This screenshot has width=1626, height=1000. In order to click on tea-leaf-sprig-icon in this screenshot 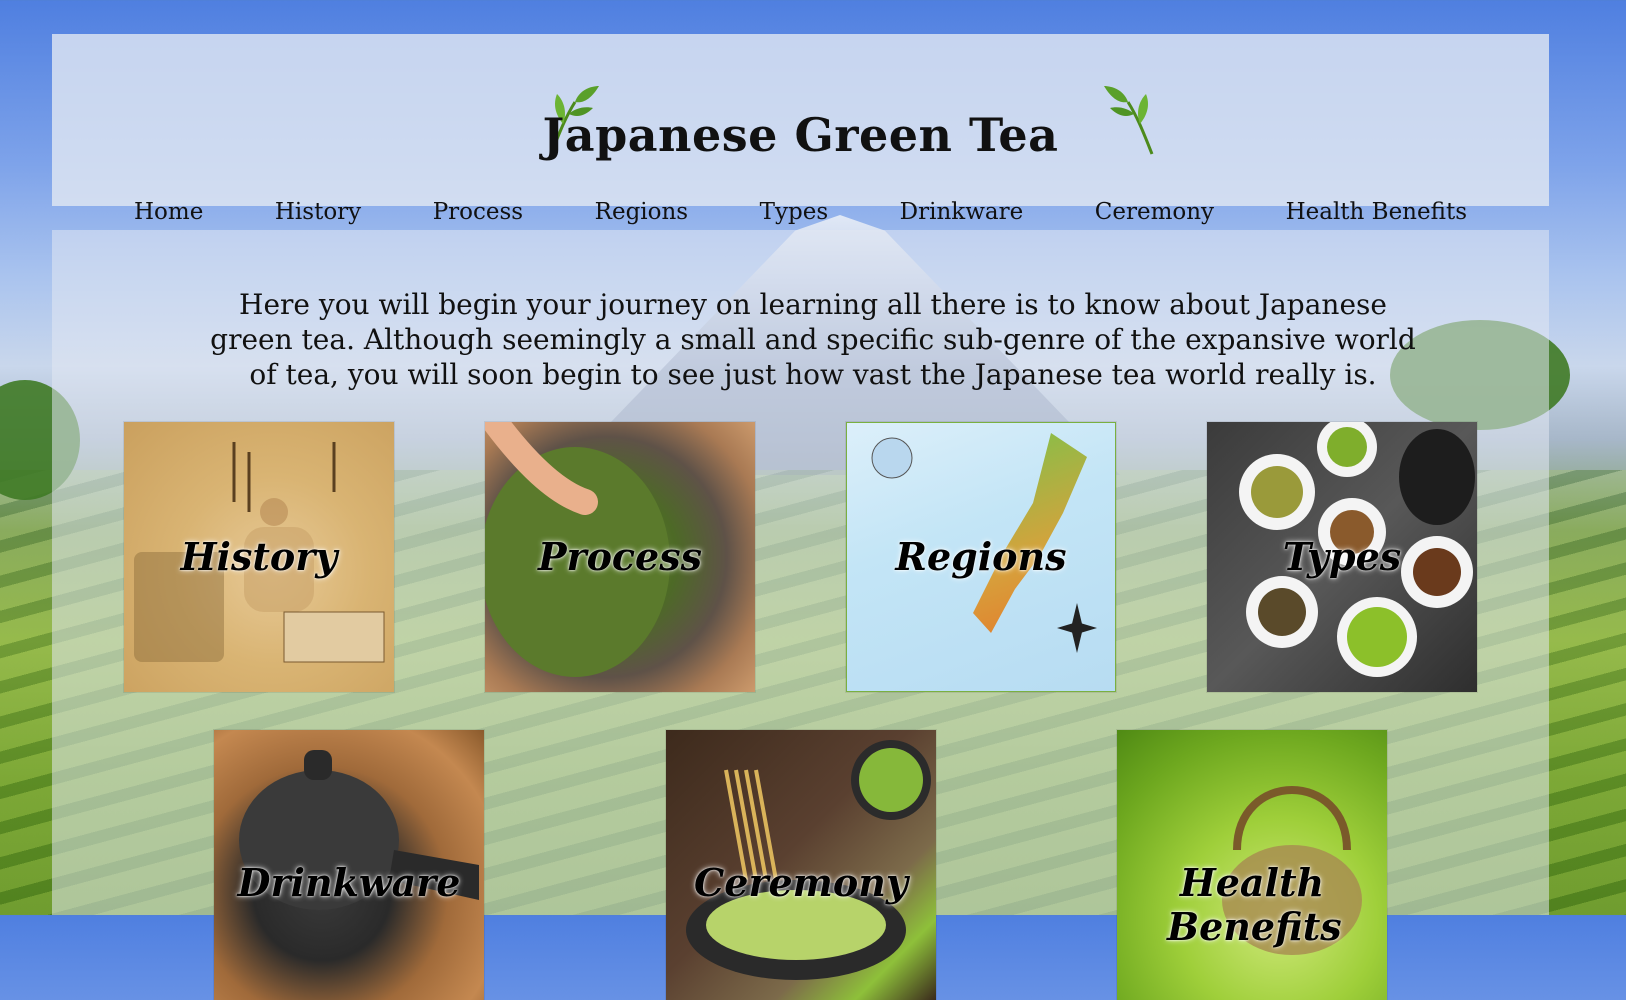, I will do `click(1129, 120)`.